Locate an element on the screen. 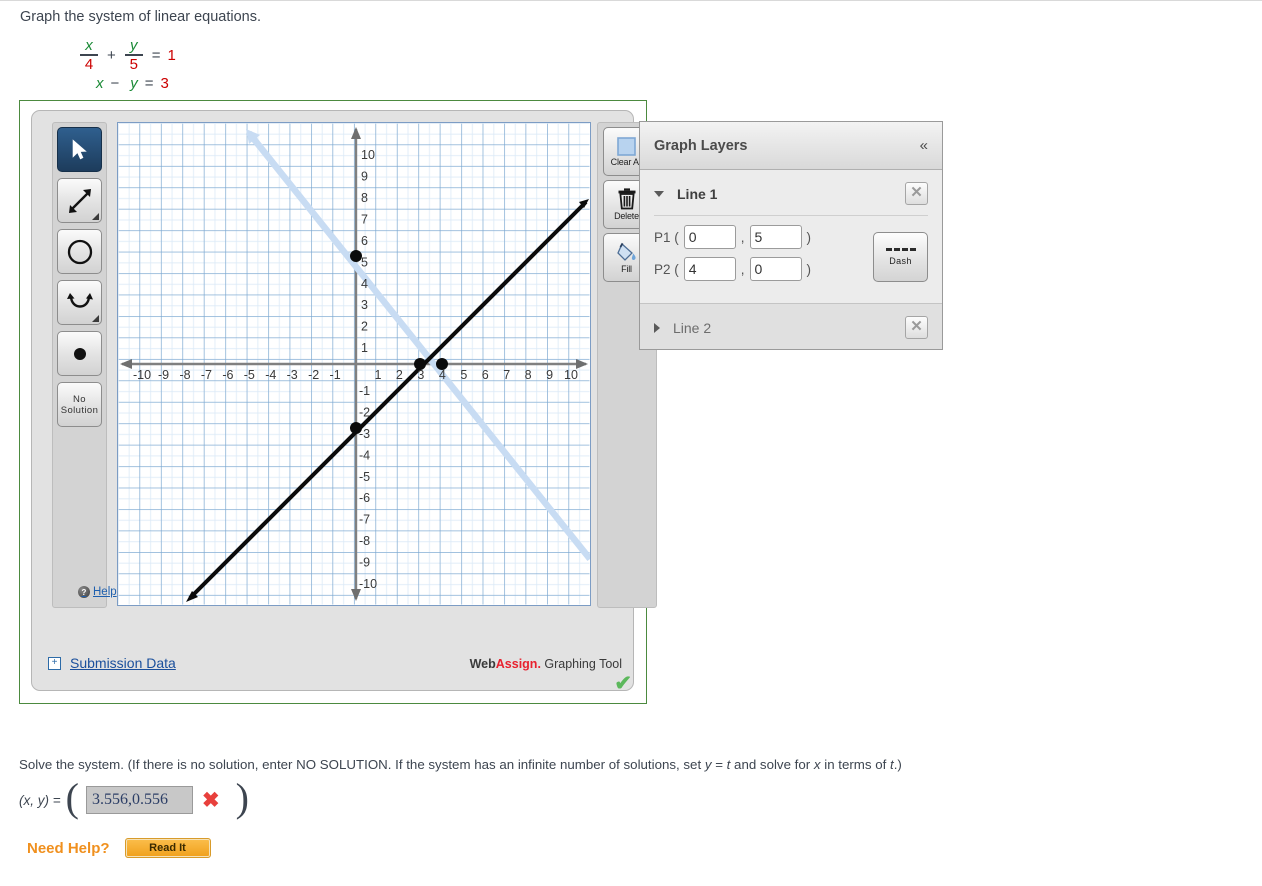 The width and height of the screenshot is (1262, 886). answer-label: (x, y) = is located at coordinates (40, 800).